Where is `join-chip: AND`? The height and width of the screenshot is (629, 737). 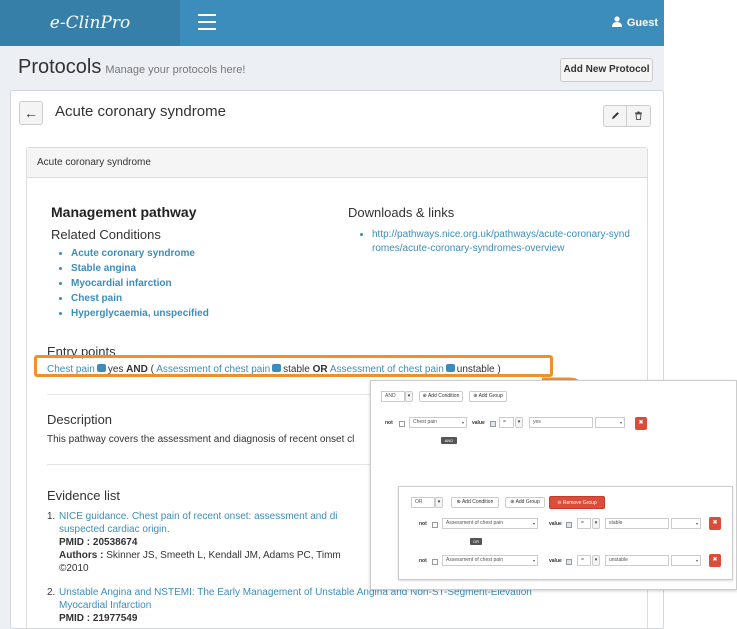 join-chip: AND is located at coordinates (449, 440).